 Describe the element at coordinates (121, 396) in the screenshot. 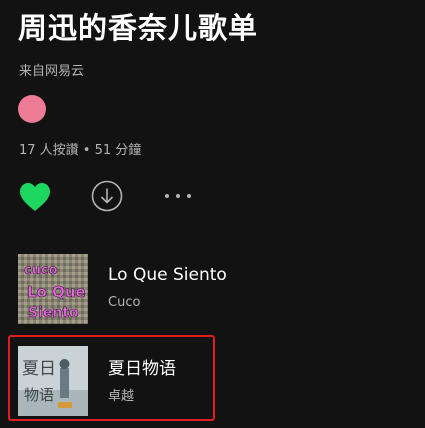

I see `track-artist: 卓越` at that location.